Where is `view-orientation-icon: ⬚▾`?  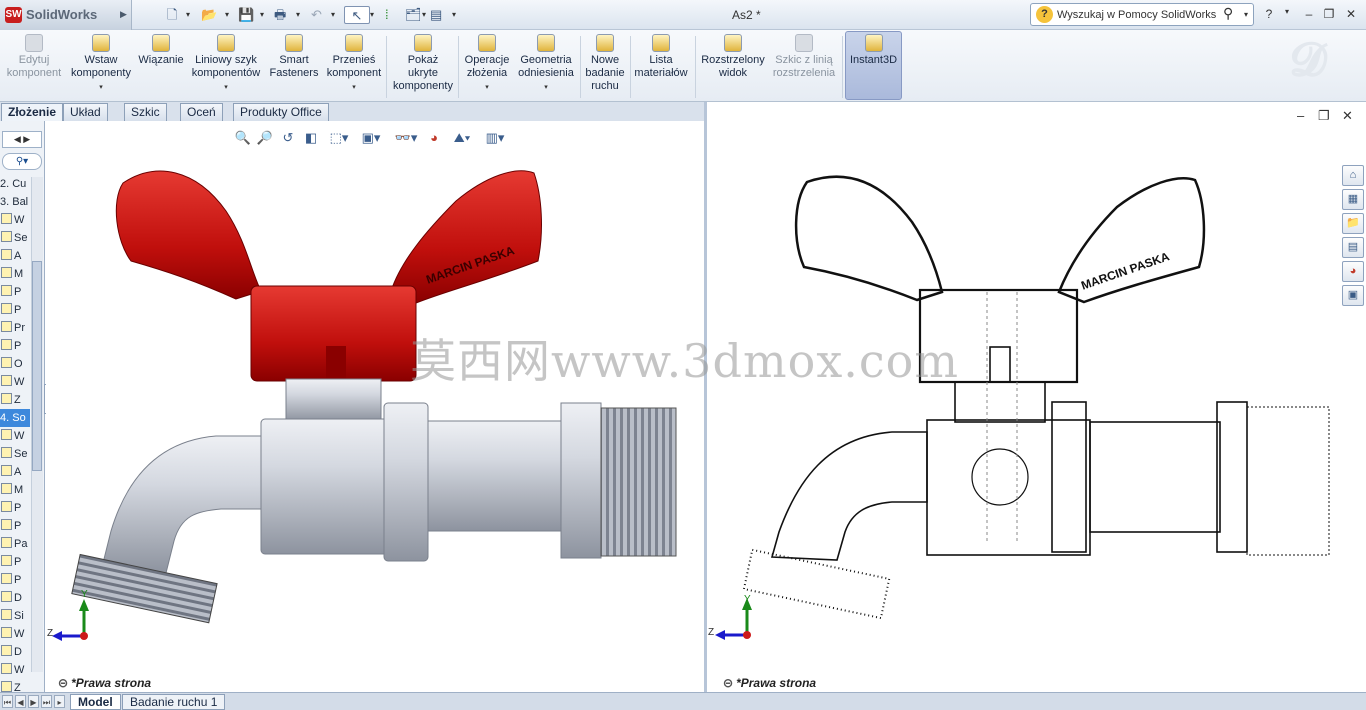
view-orientation-icon: ⬚▾ is located at coordinates (339, 138).